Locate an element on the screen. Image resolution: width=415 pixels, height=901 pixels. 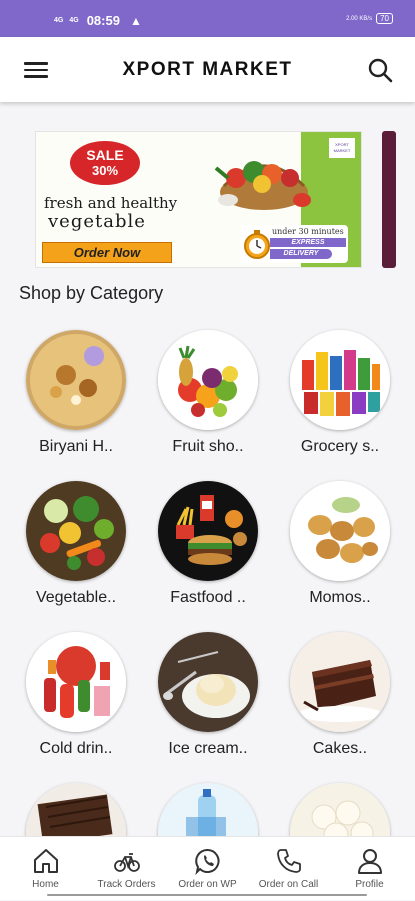
app-header: XPORT MARKET is located at coordinates (207, 69).